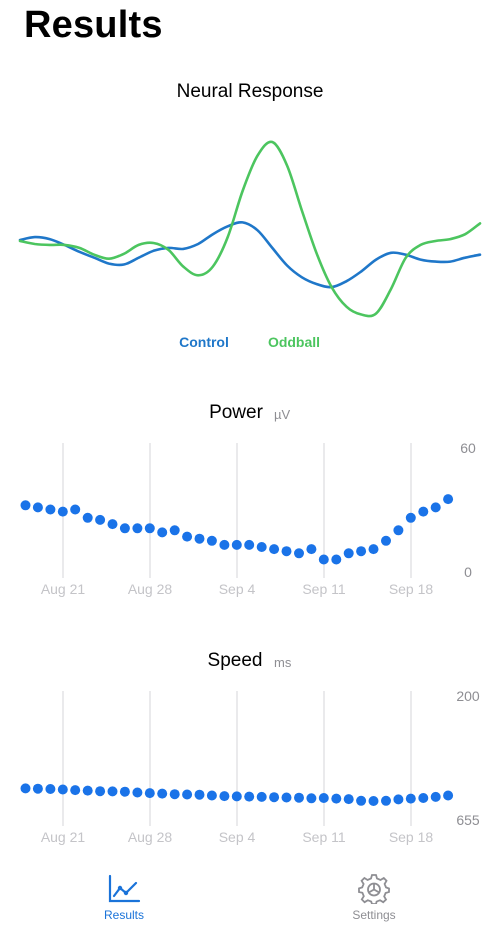  Describe the element at coordinates (237, 589) in the screenshot. I see `x-tick-label: Sep 4` at that location.